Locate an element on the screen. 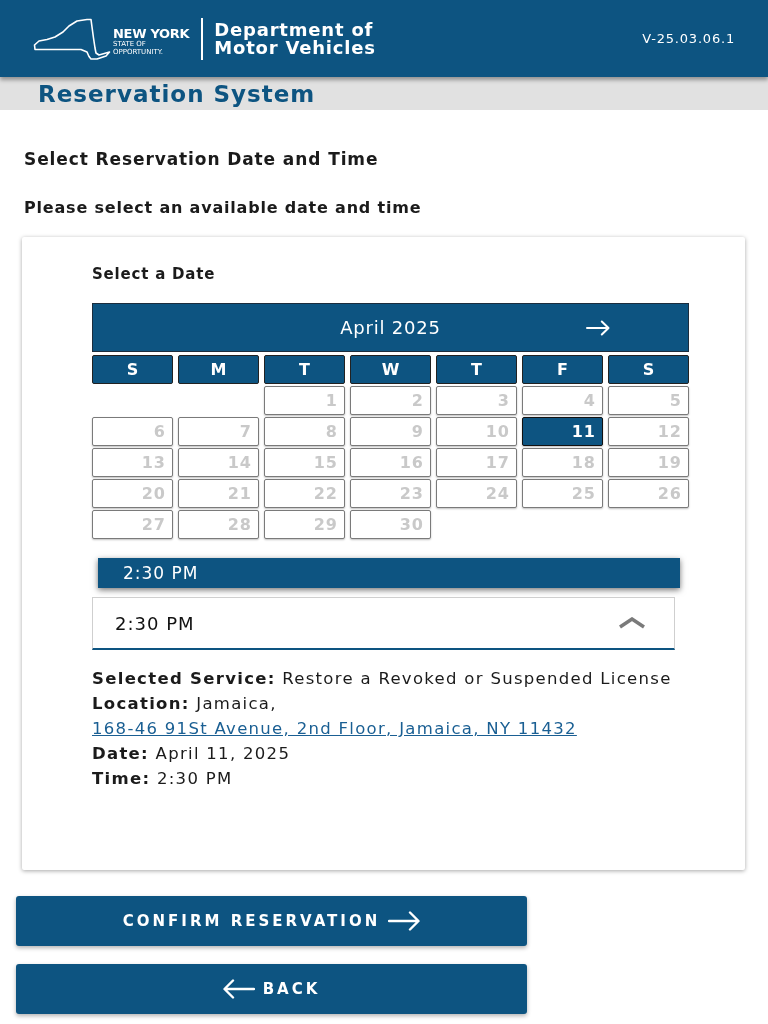  detail-text: Time: 2:30 PM is located at coordinates (163, 779).